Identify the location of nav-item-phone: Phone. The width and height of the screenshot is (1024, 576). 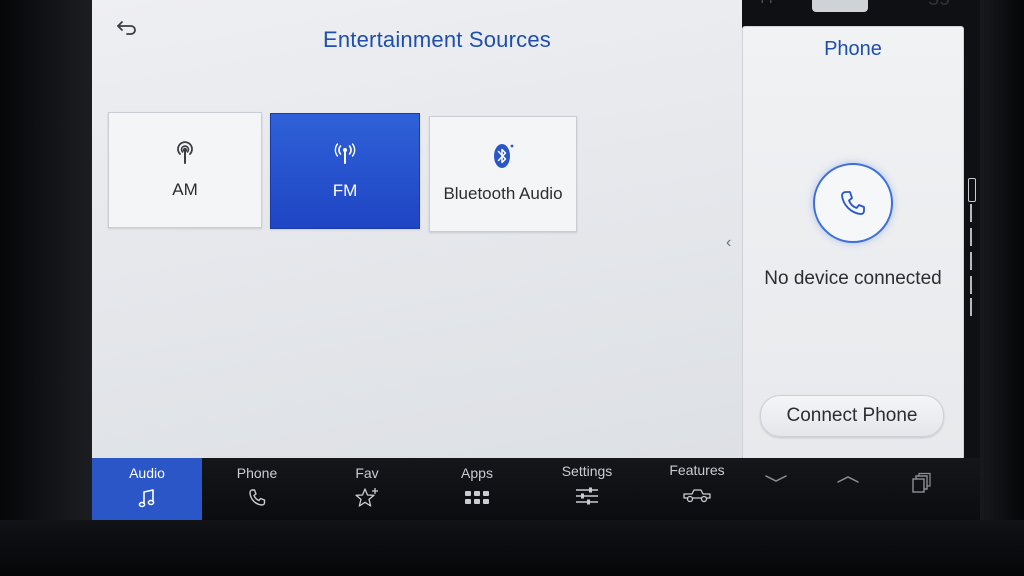
(257, 489).